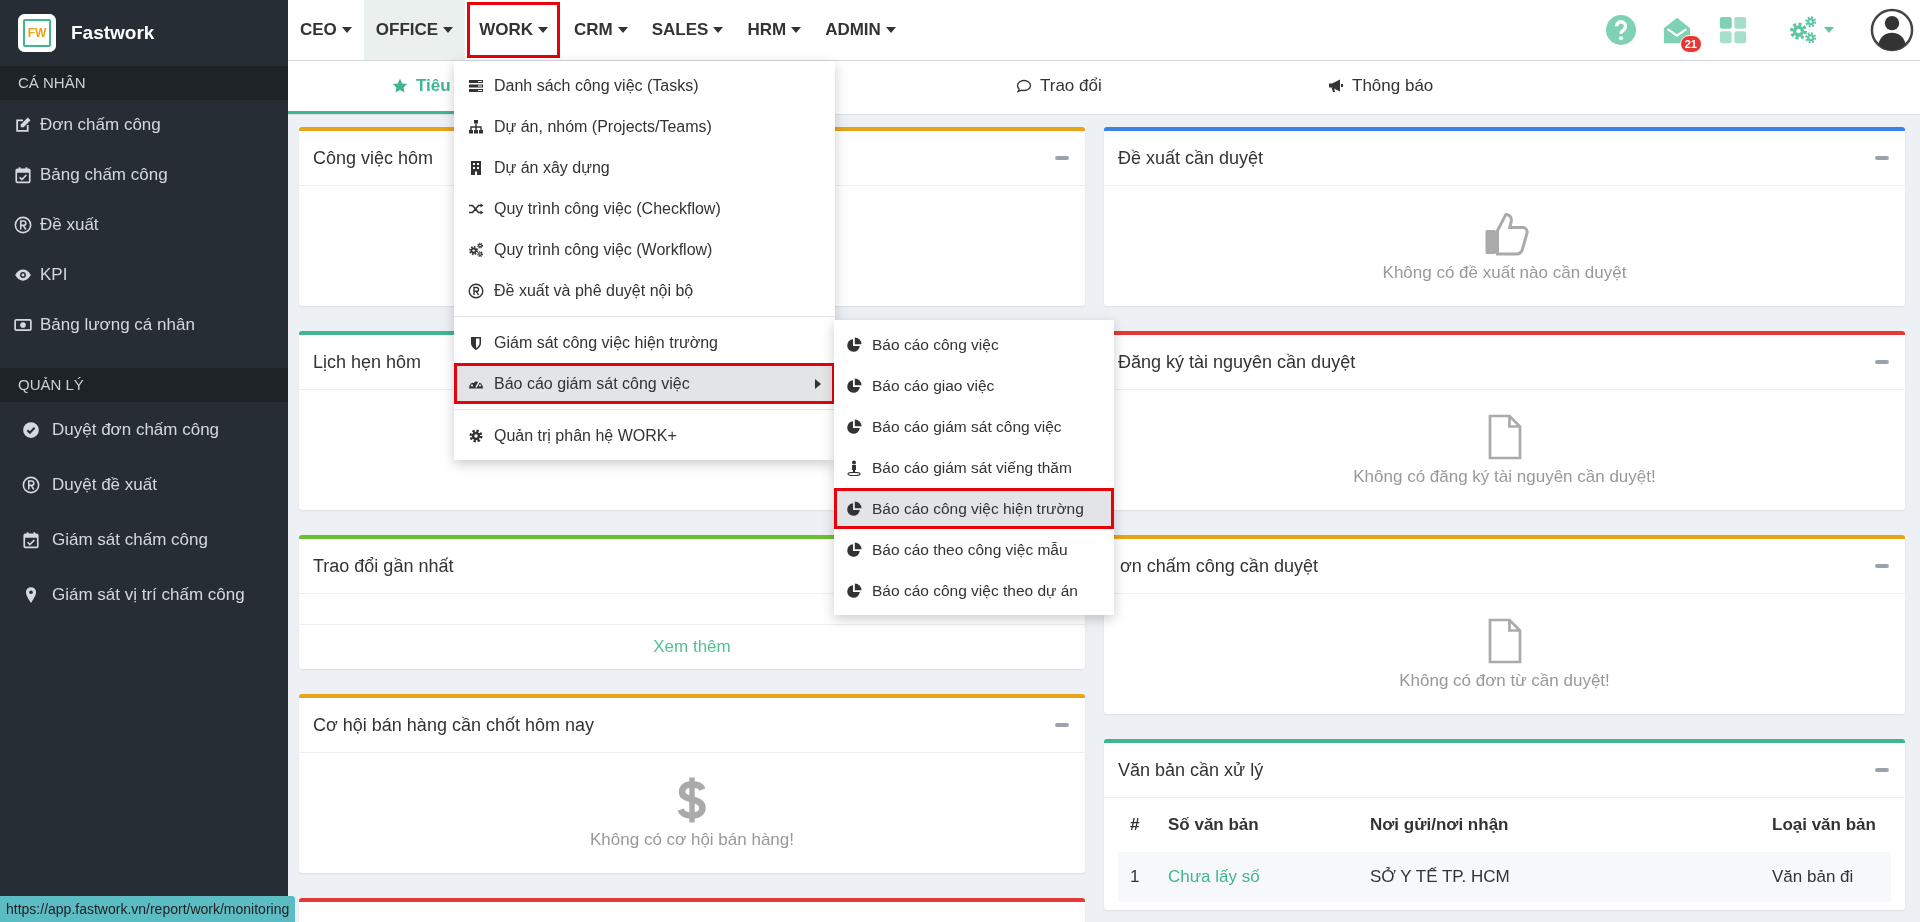  Describe the element at coordinates (1068, 87) in the screenshot. I see `tab: Trao đổi` at that location.